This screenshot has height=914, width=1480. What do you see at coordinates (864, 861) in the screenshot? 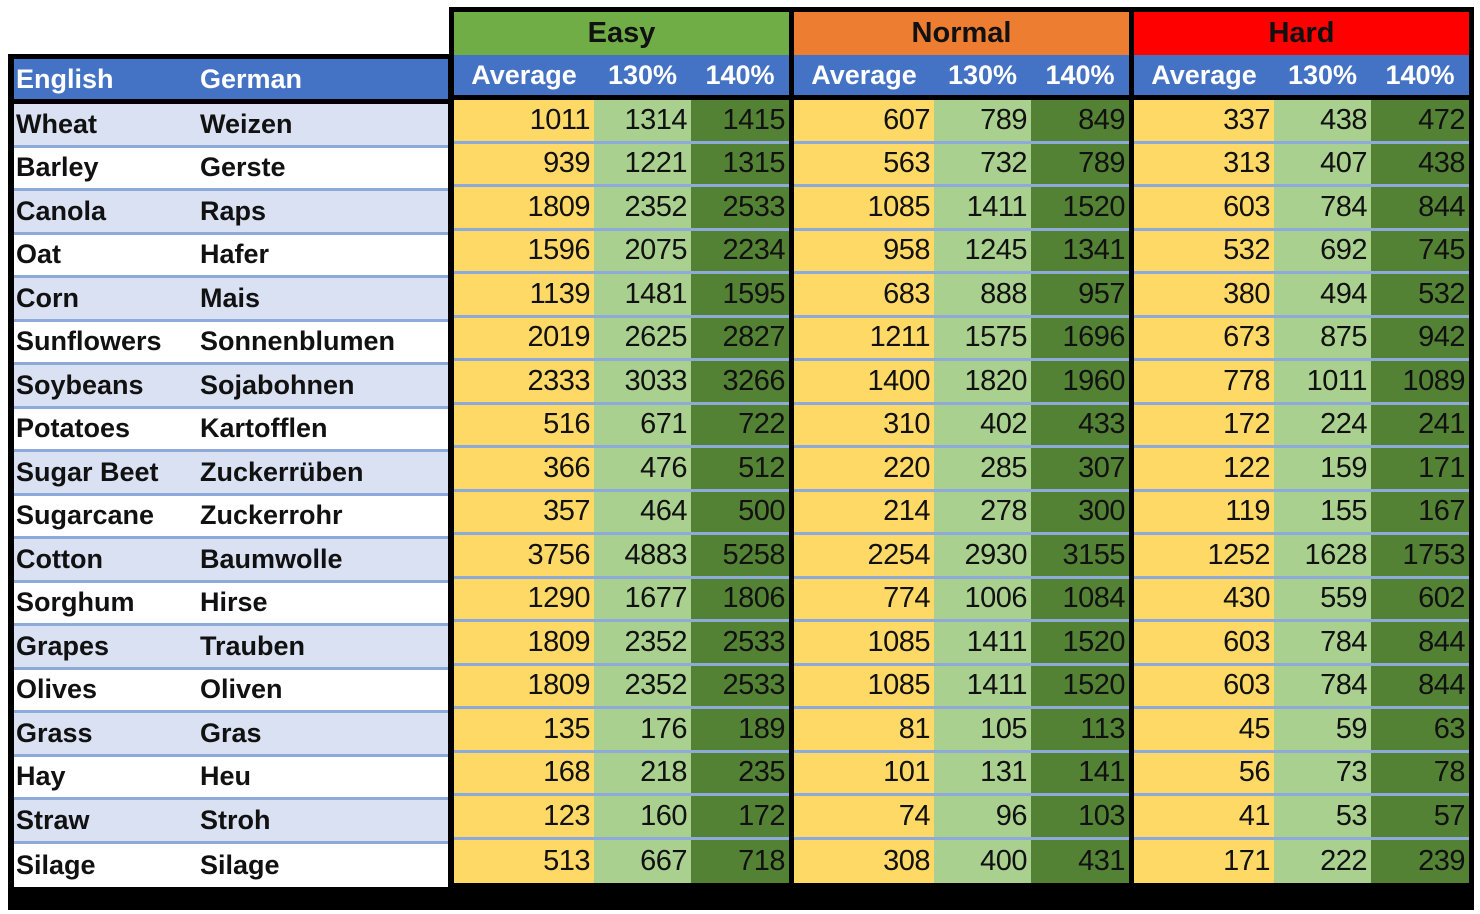
I see `value-cell-avg: 308` at bounding box center [864, 861].